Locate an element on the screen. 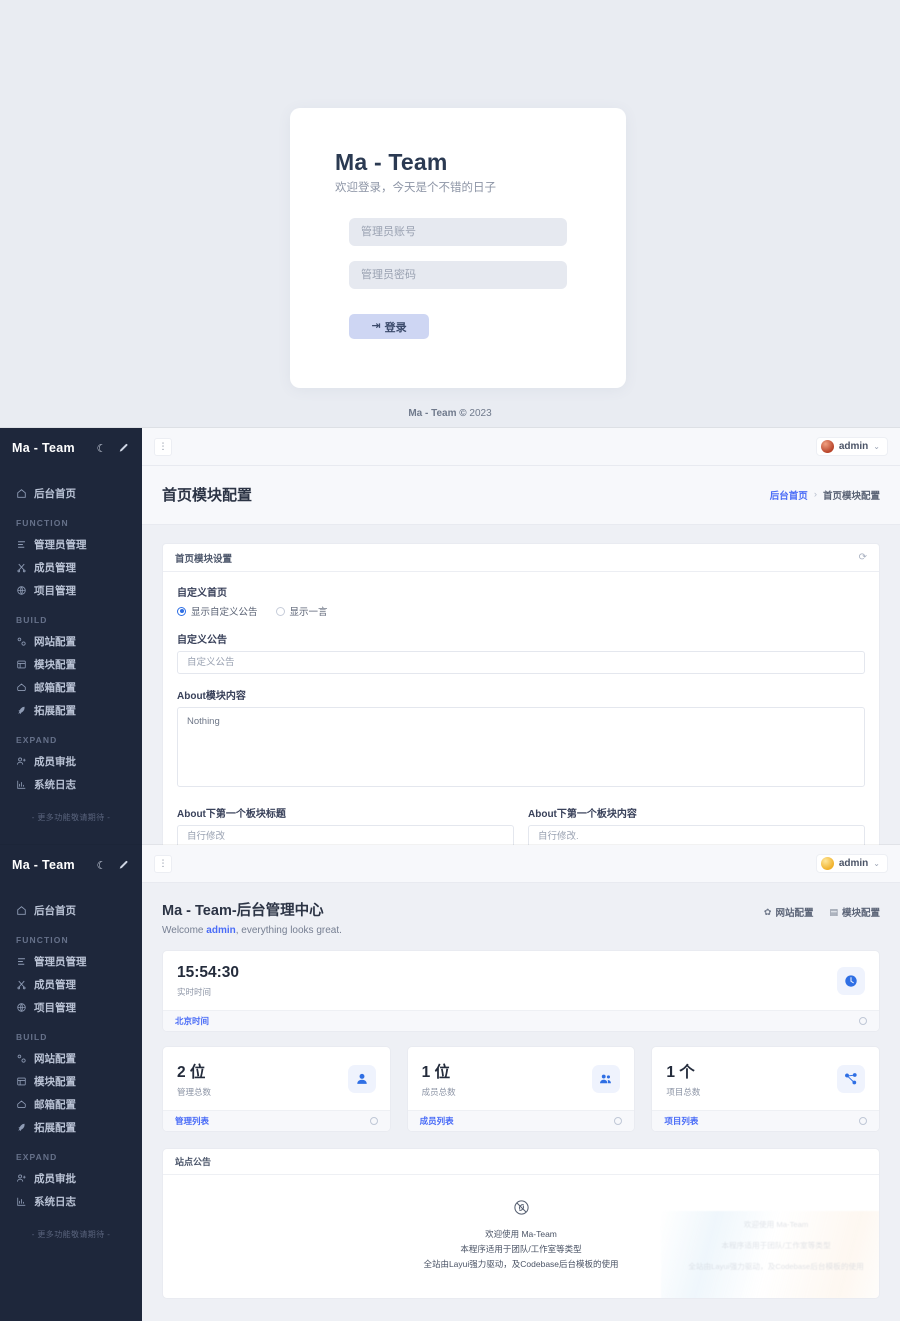  stat-value: 1 个 is located at coordinates (680, 1072).